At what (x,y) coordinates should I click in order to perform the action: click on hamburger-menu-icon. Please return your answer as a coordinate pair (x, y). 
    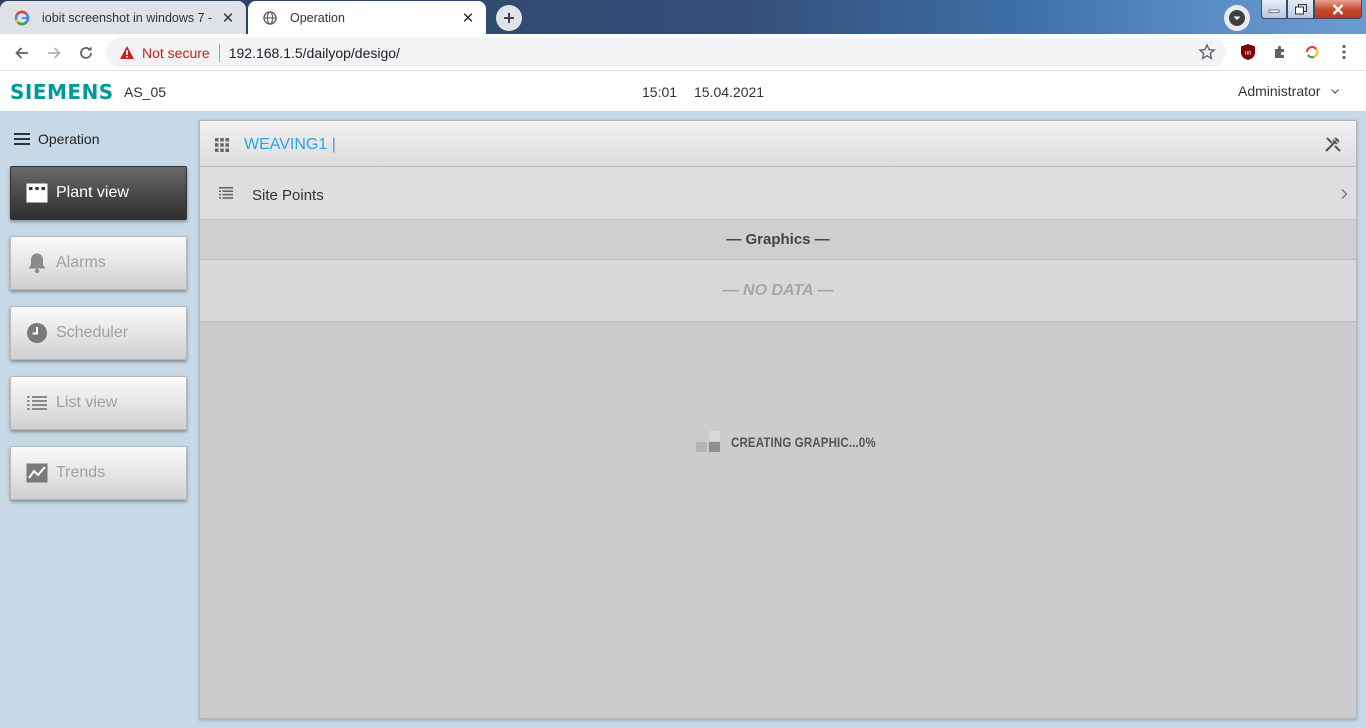
    Looking at the image, I should click on (22, 139).